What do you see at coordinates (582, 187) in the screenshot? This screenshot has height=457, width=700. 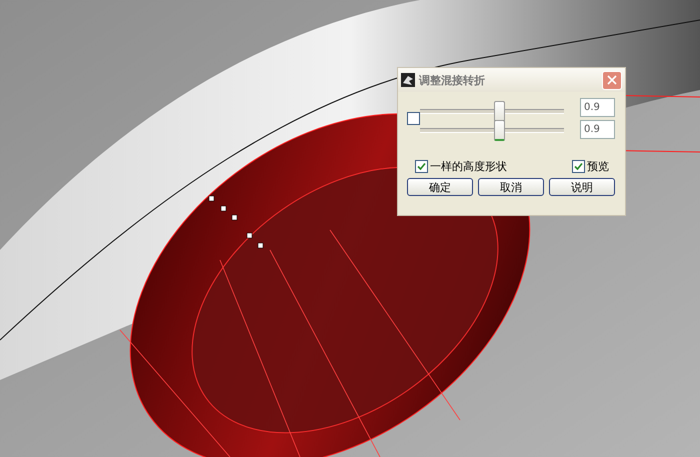 I see `dialog-button: 说明` at bounding box center [582, 187].